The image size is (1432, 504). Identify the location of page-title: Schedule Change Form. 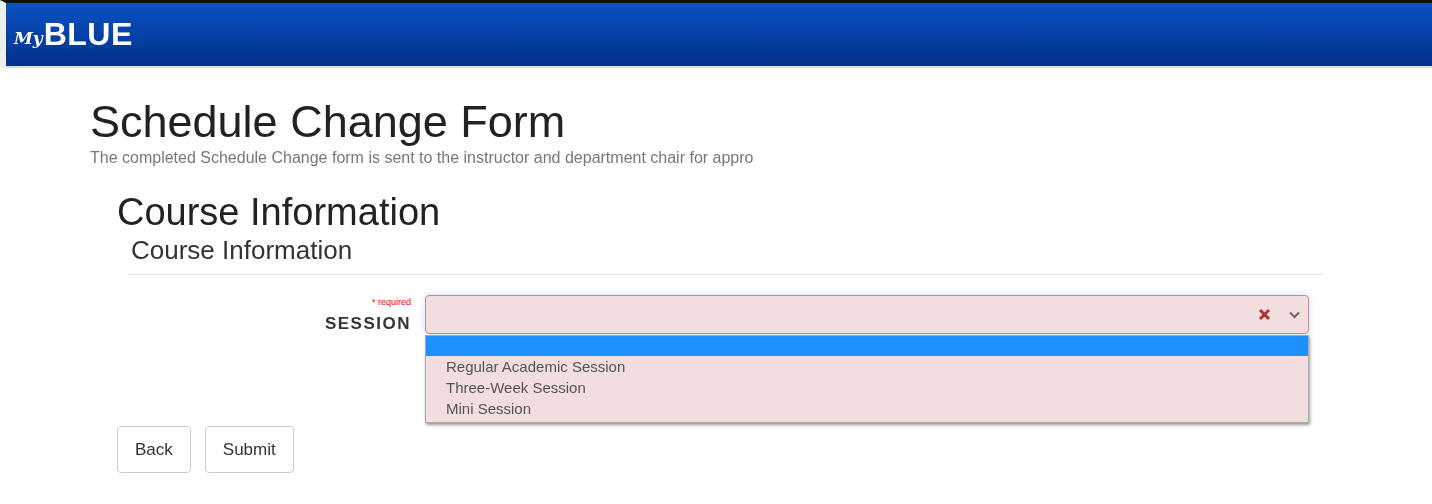
(328, 122).